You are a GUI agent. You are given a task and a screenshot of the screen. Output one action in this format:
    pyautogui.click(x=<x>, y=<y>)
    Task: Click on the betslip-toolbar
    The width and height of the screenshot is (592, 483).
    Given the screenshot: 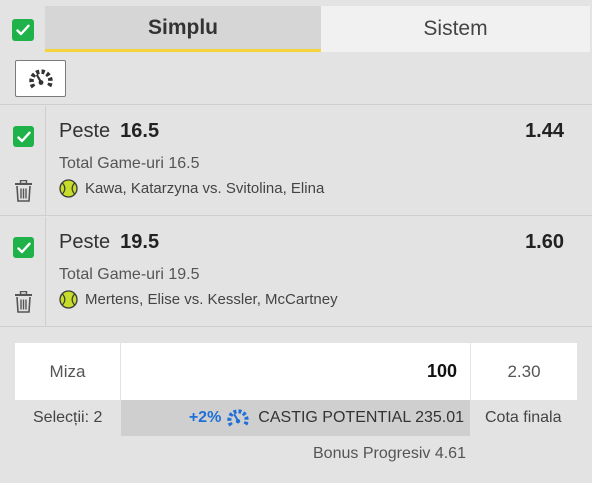 What is the action you would take?
    pyautogui.click(x=296, y=78)
    